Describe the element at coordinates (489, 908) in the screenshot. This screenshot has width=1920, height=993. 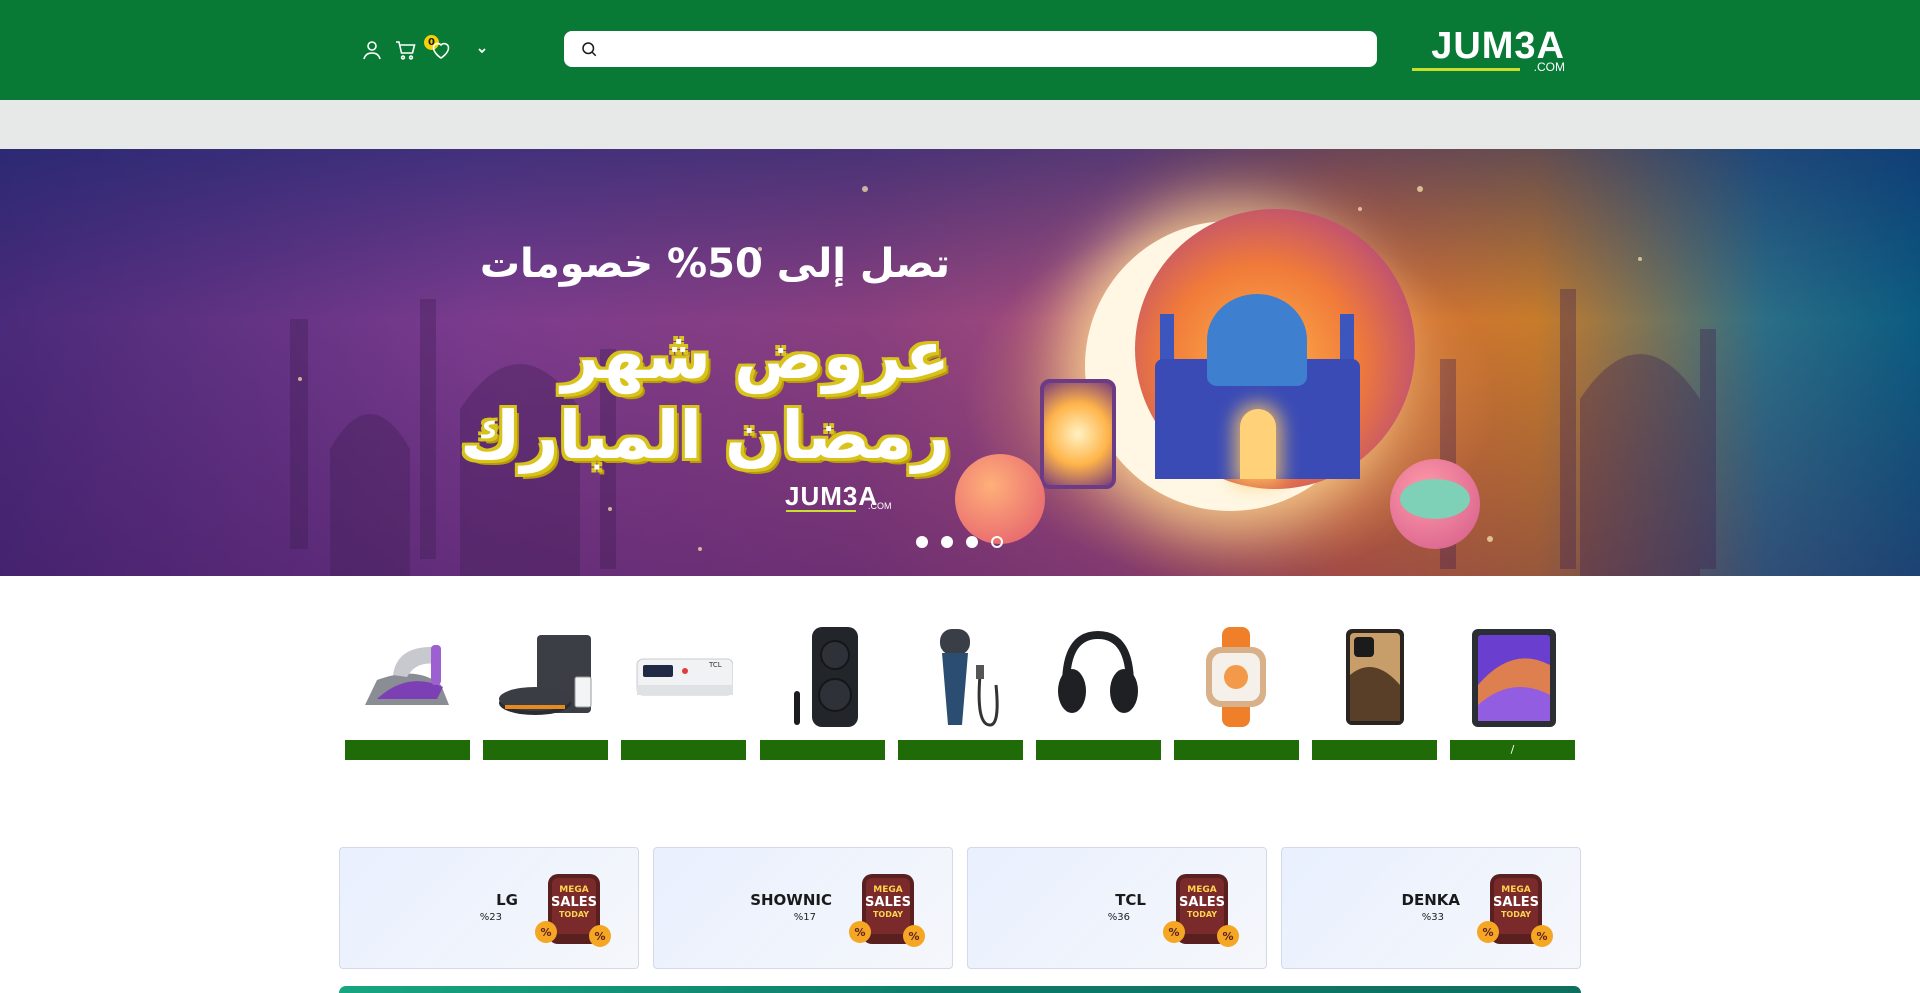
I see `brand-offer-card-lg: LG %23 MEGA SALES TODAY % %` at that location.